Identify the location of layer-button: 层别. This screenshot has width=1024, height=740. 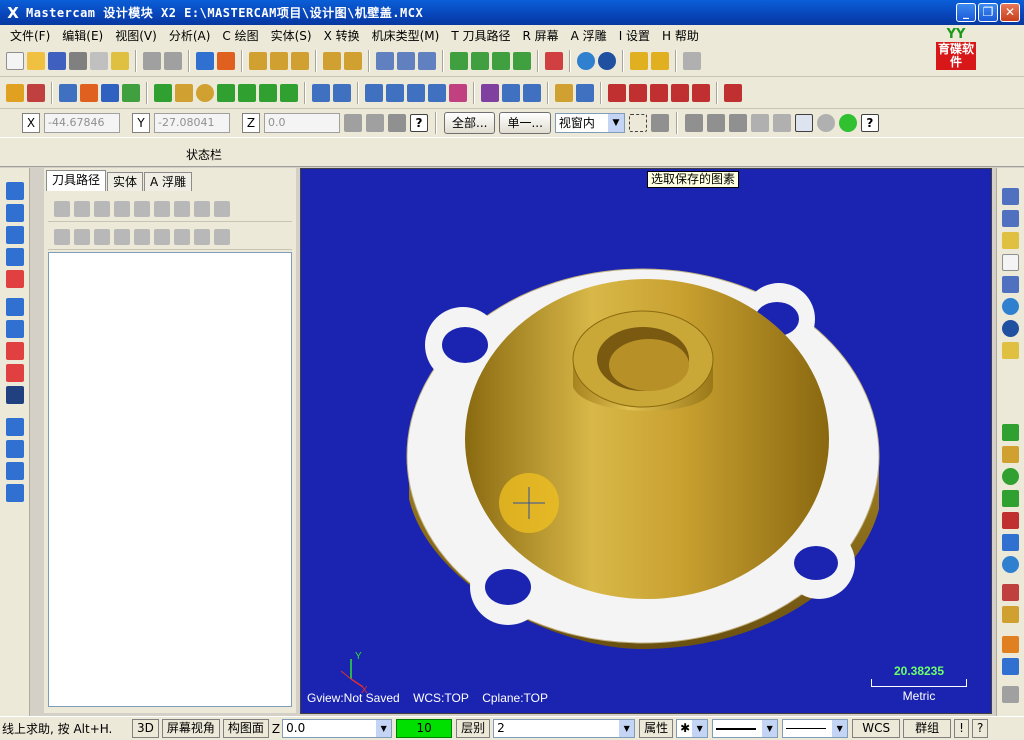
(473, 728).